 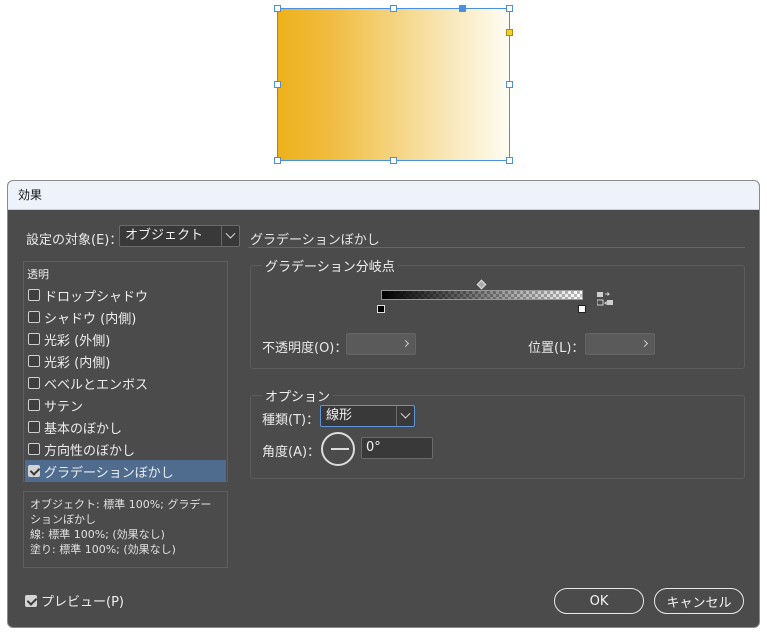 I want to click on effect-item-label: 方向性のぼかし, so click(x=90, y=451).